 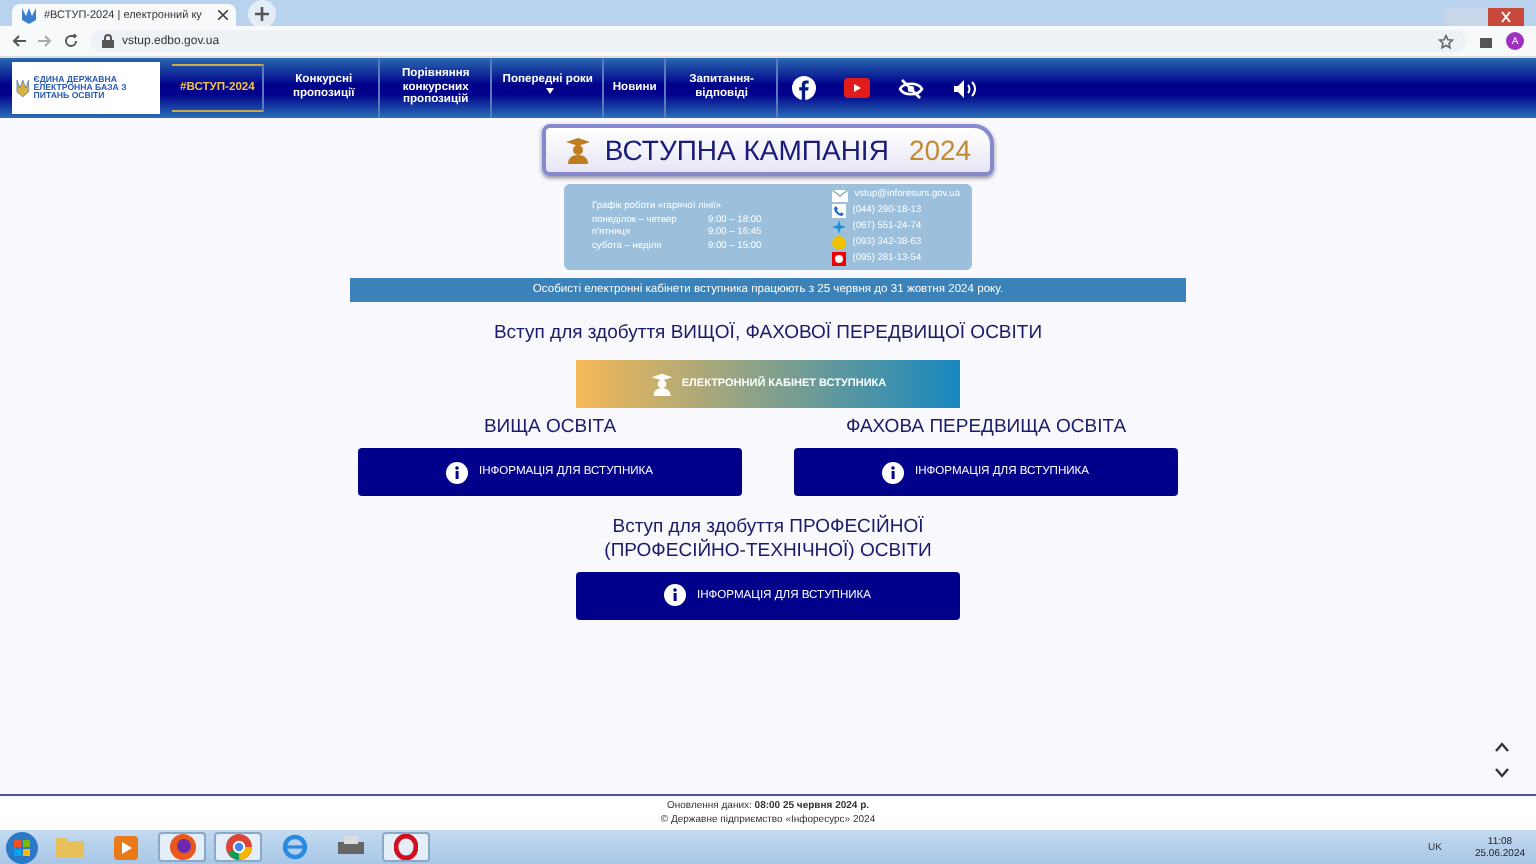 What do you see at coordinates (19, 41) in the screenshot?
I see `back-icon` at bounding box center [19, 41].